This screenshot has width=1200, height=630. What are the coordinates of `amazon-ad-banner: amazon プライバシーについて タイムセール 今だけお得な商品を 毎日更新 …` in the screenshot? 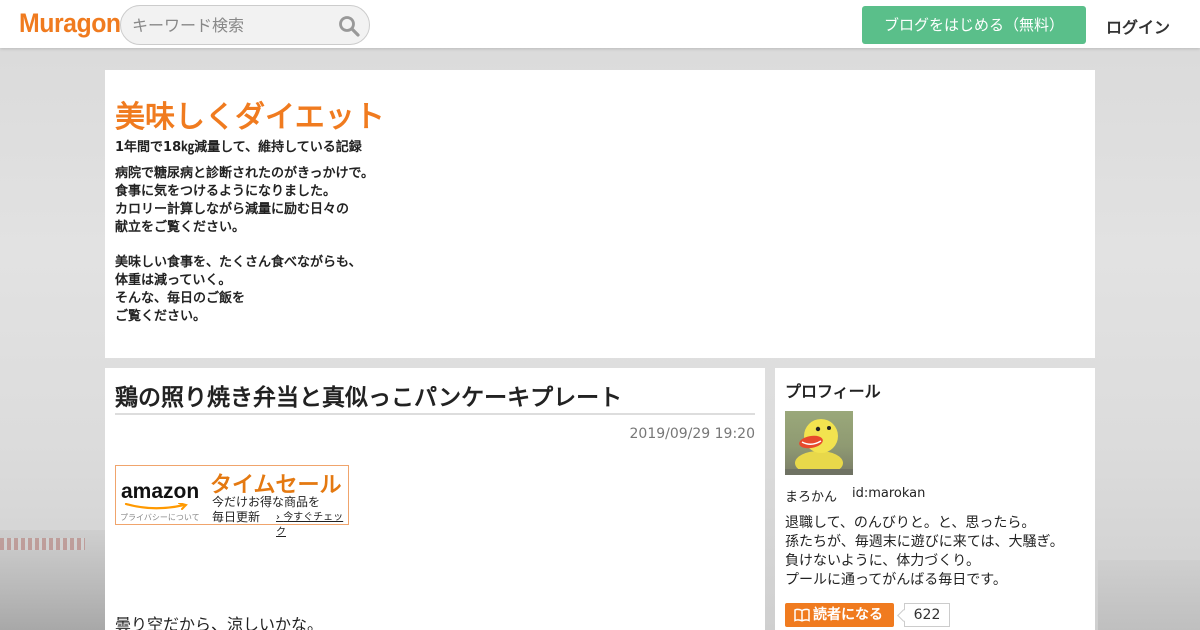 It's located at (232, 501).